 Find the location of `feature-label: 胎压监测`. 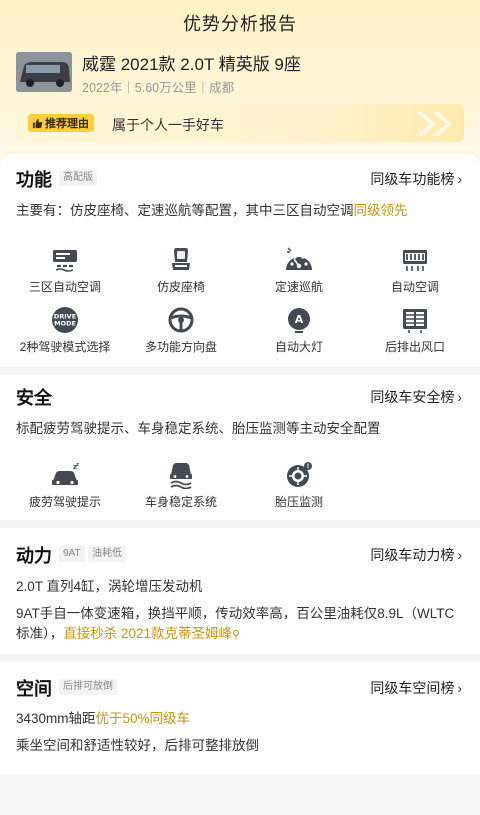

feature-label: 胎压监测 is located at coordinates (298, 502).